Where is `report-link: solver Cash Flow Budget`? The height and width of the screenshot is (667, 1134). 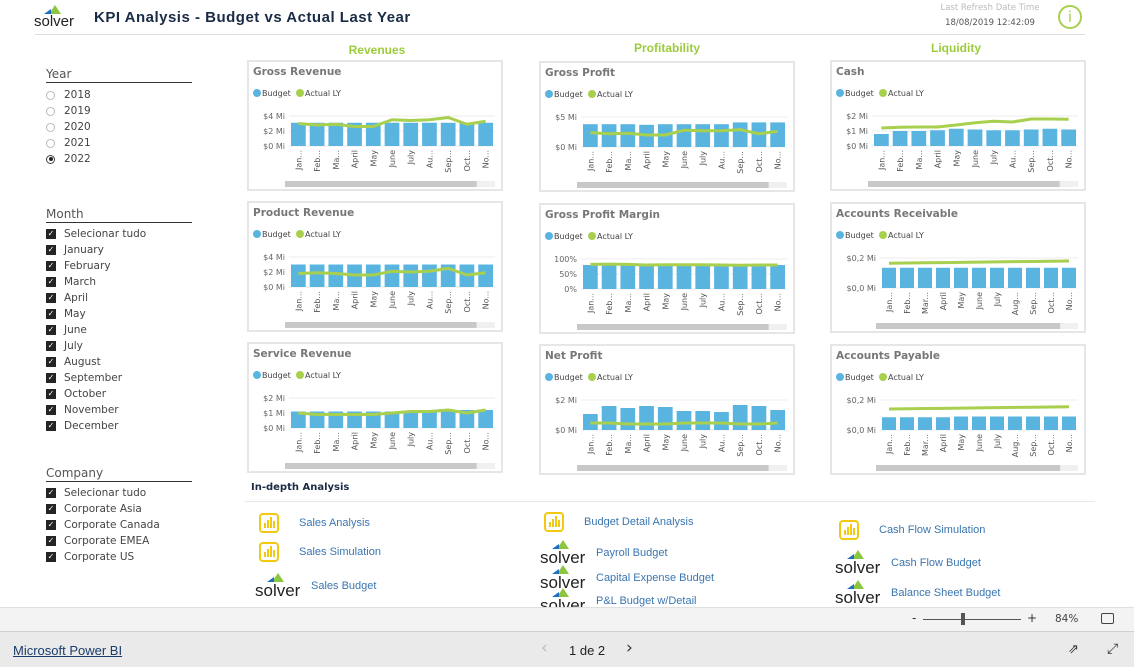
report-link: solver Cash Flow Budget is located at coordinates (908, 563).